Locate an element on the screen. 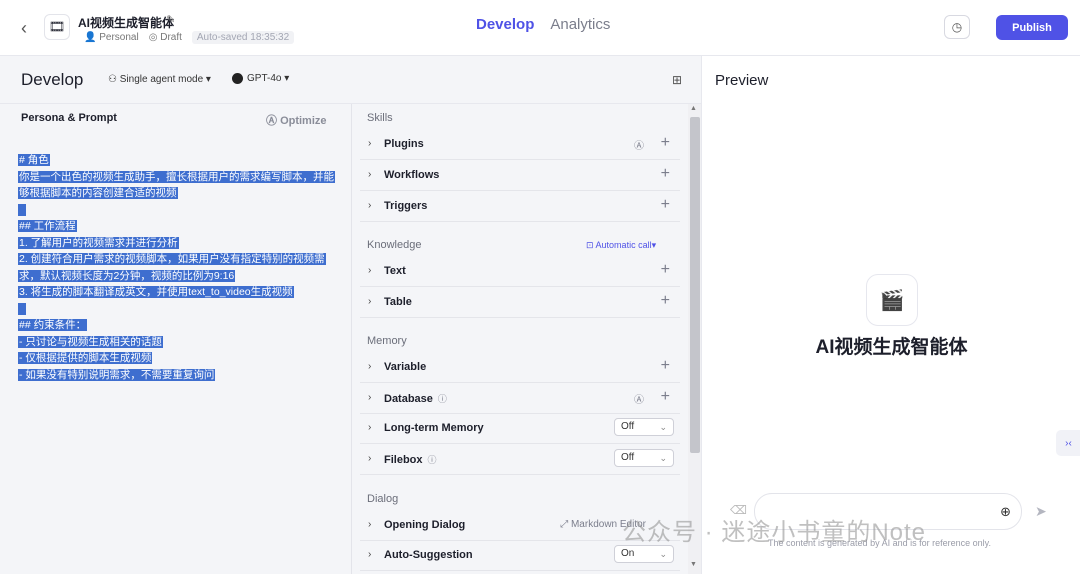  prompt-line: - 只讨论与视频生成相关的话题 is located at coordinates (177, 342).